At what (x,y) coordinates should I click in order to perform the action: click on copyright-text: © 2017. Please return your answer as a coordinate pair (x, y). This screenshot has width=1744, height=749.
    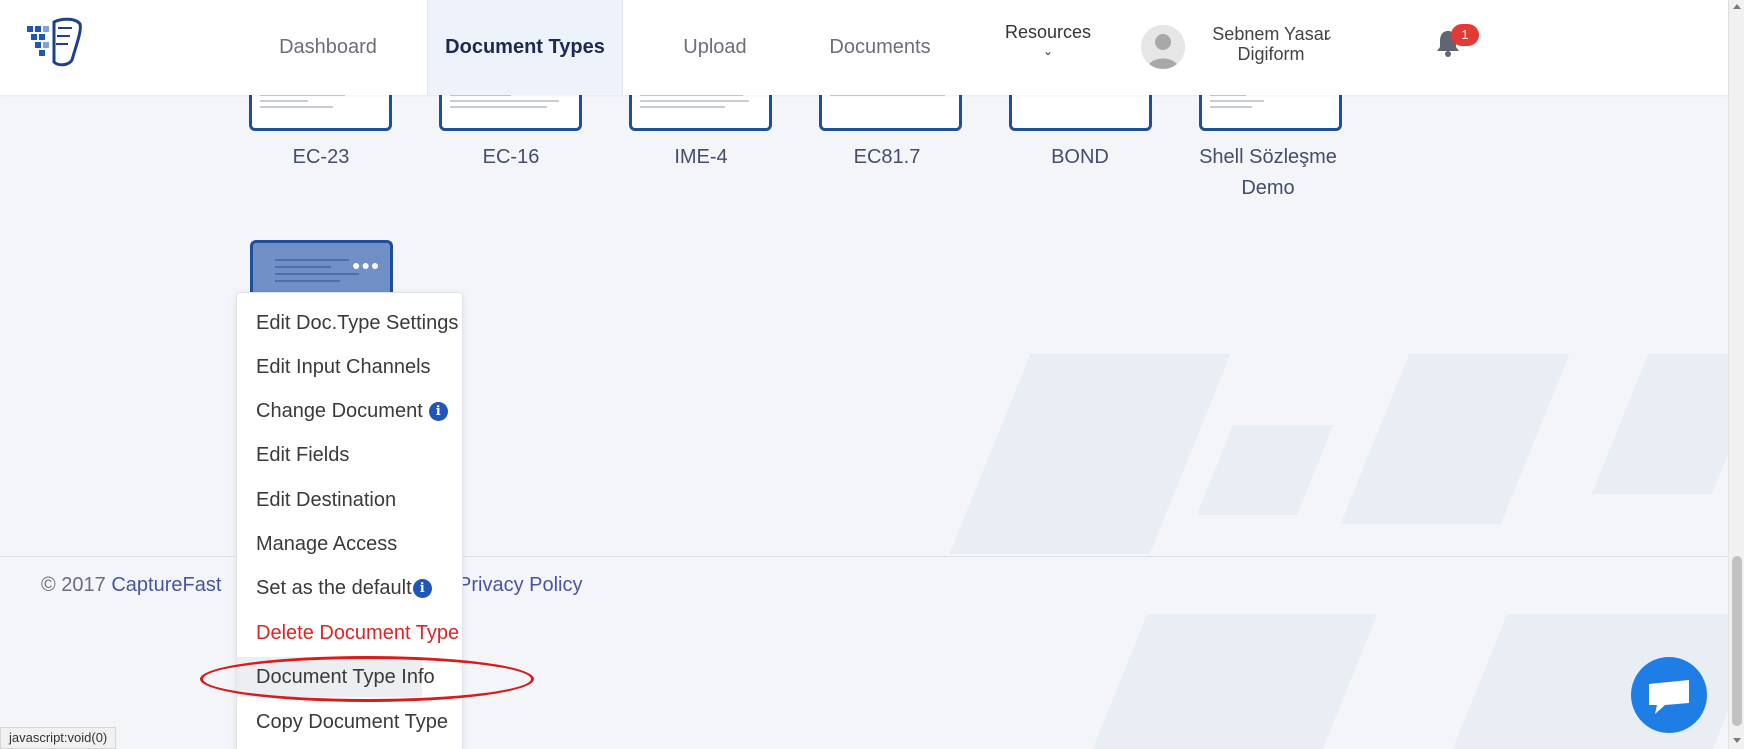
    Looking at the image, I should click on (73, 585).